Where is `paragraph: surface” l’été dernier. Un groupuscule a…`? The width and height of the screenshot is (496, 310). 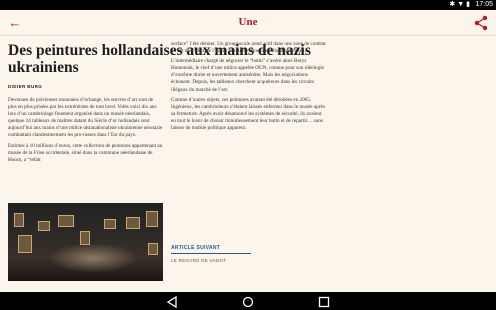 paragraph: surface” l’été dernier. Un groupuscule a… is located at coordinates (248, 48).